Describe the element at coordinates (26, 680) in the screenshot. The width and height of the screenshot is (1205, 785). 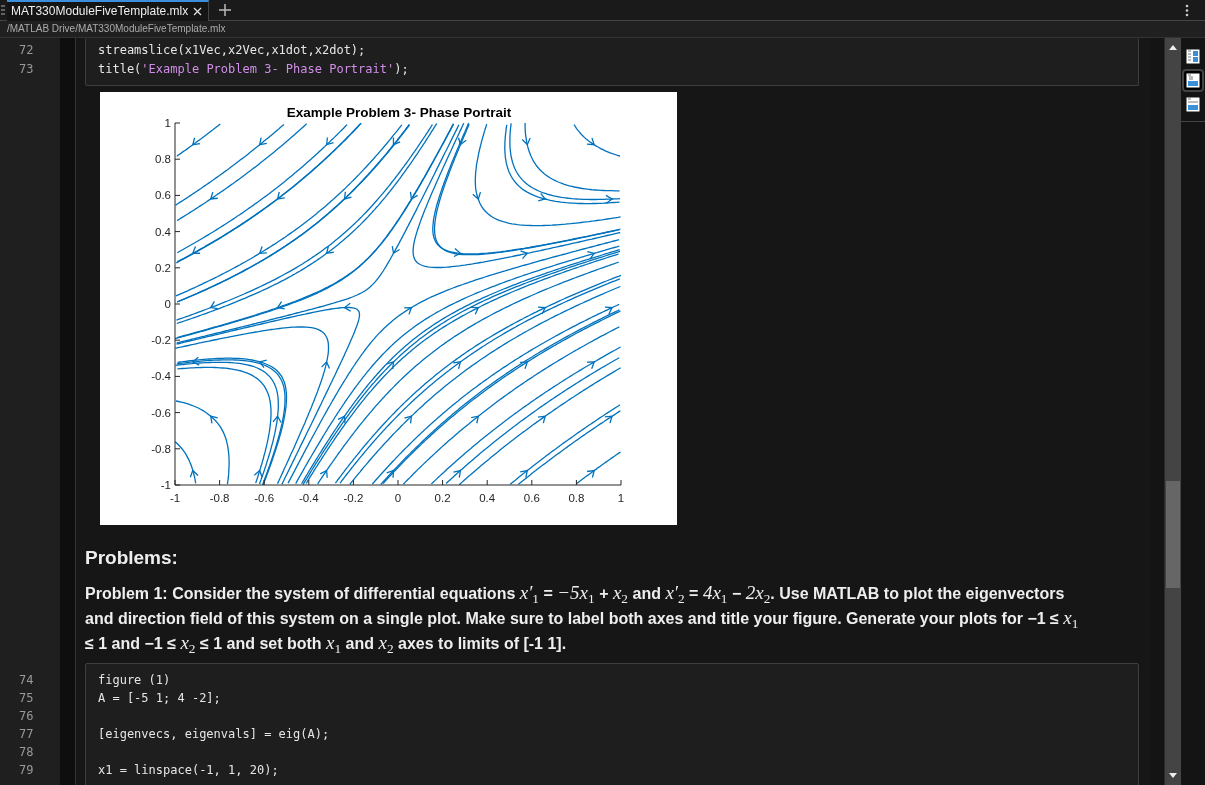
I see `line-number: 74` at that location.